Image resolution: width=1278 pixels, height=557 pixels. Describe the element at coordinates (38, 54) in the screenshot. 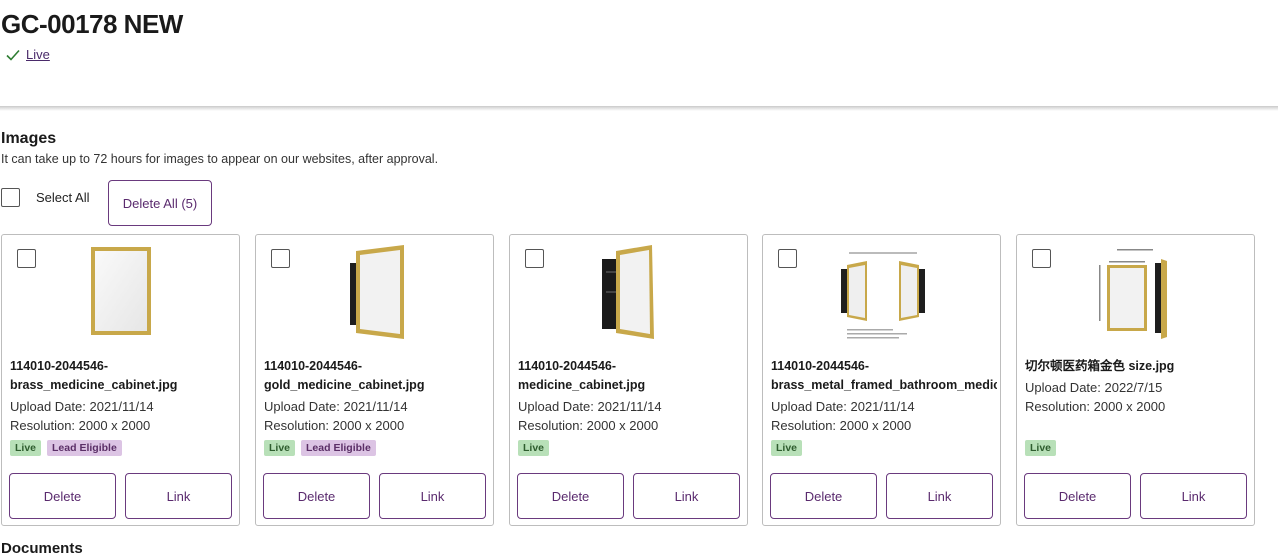

I see `live-status-link: Live` at that location.